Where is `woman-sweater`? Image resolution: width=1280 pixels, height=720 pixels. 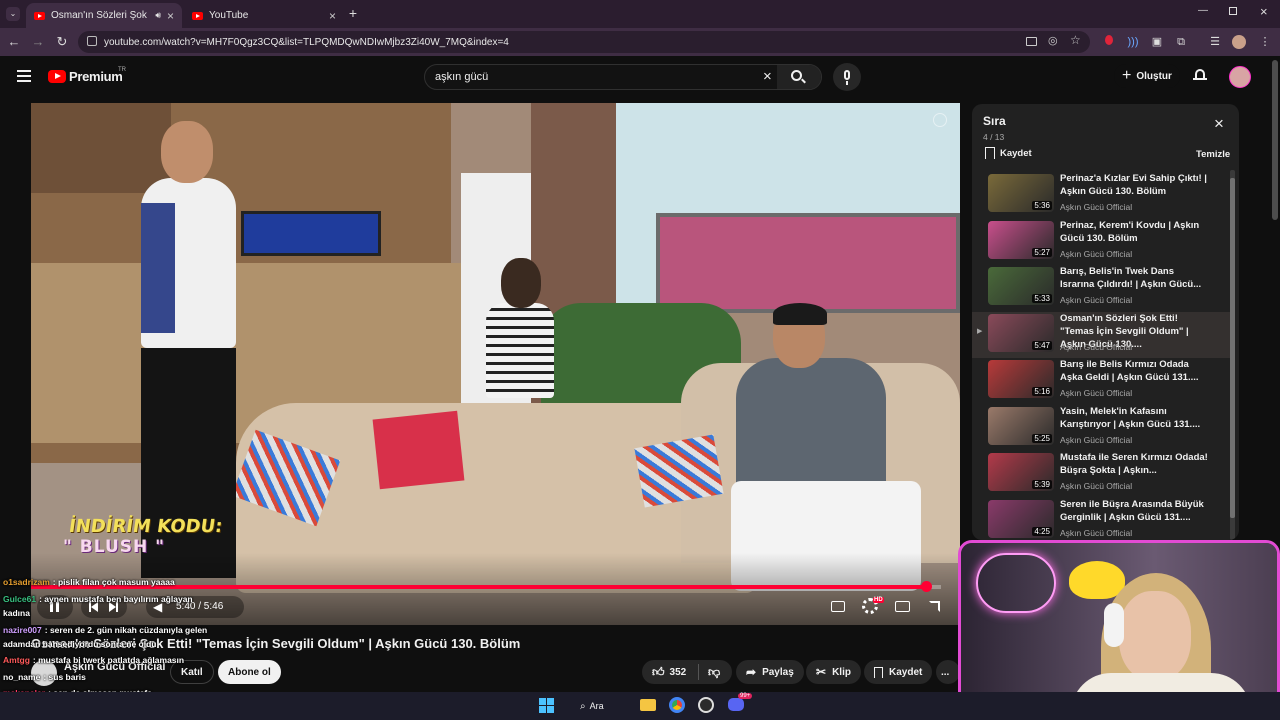
woman-sweater is located at coordinates (520, 350).